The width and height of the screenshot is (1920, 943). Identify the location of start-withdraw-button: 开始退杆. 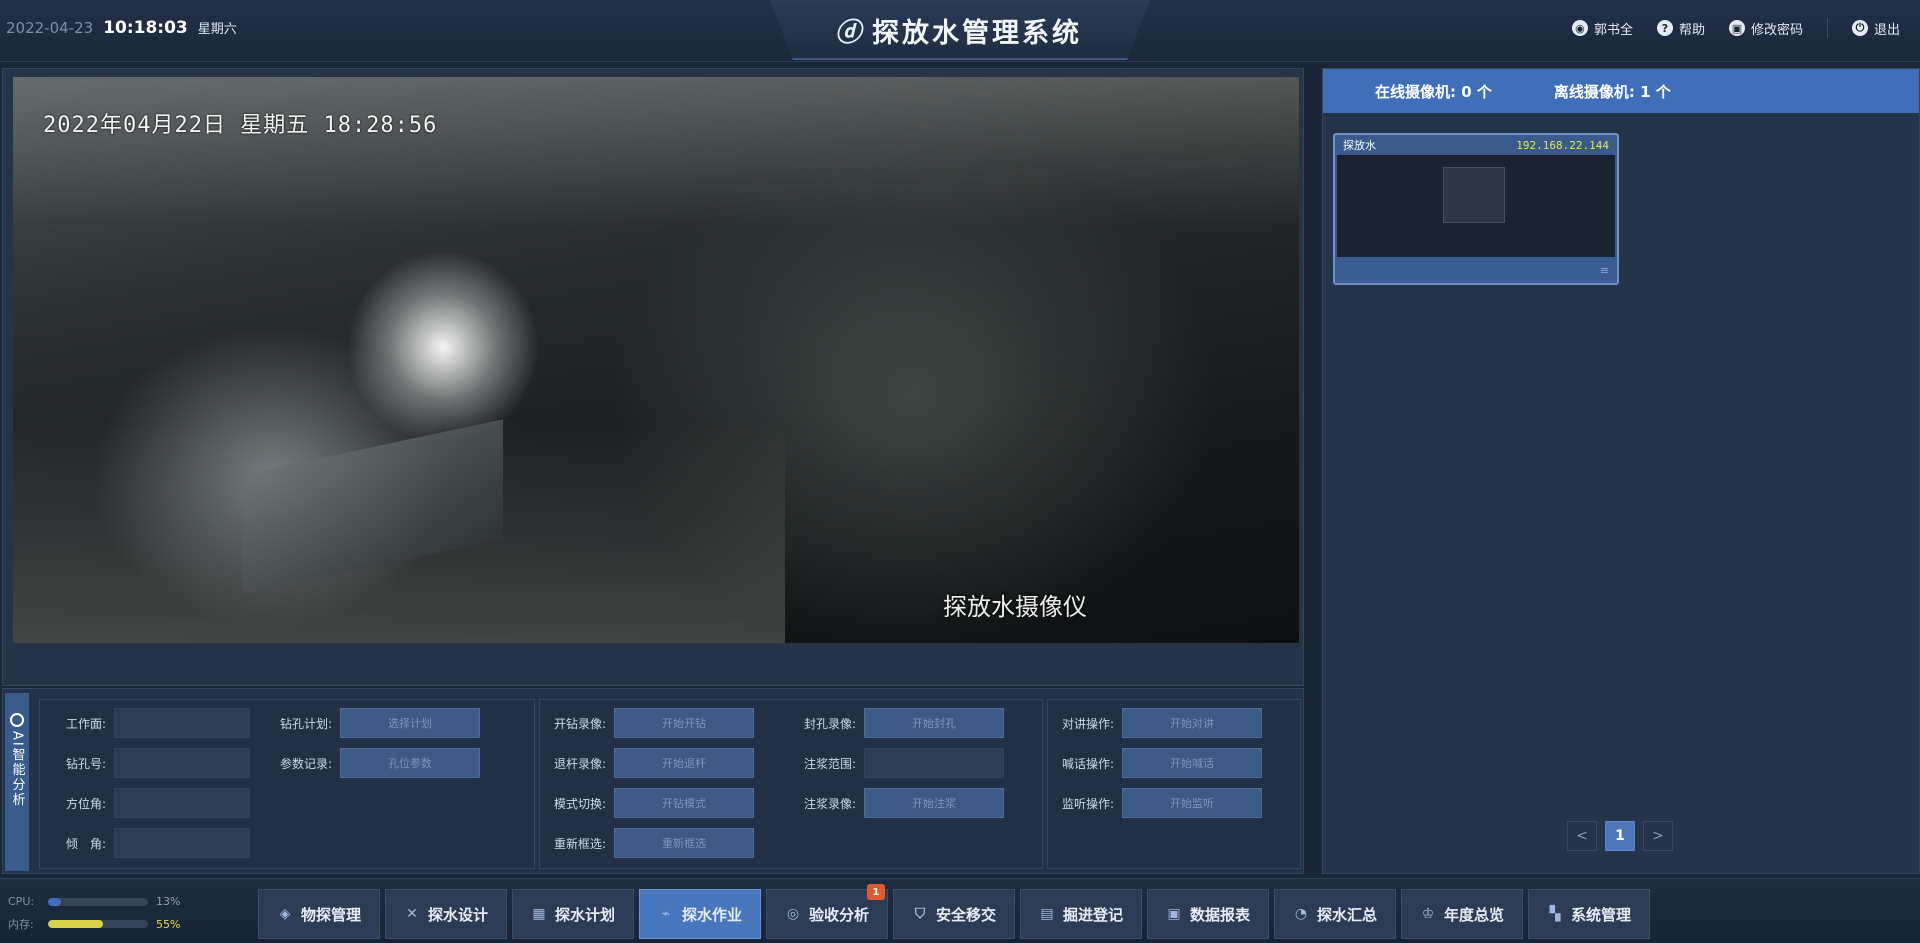
(684, 763).